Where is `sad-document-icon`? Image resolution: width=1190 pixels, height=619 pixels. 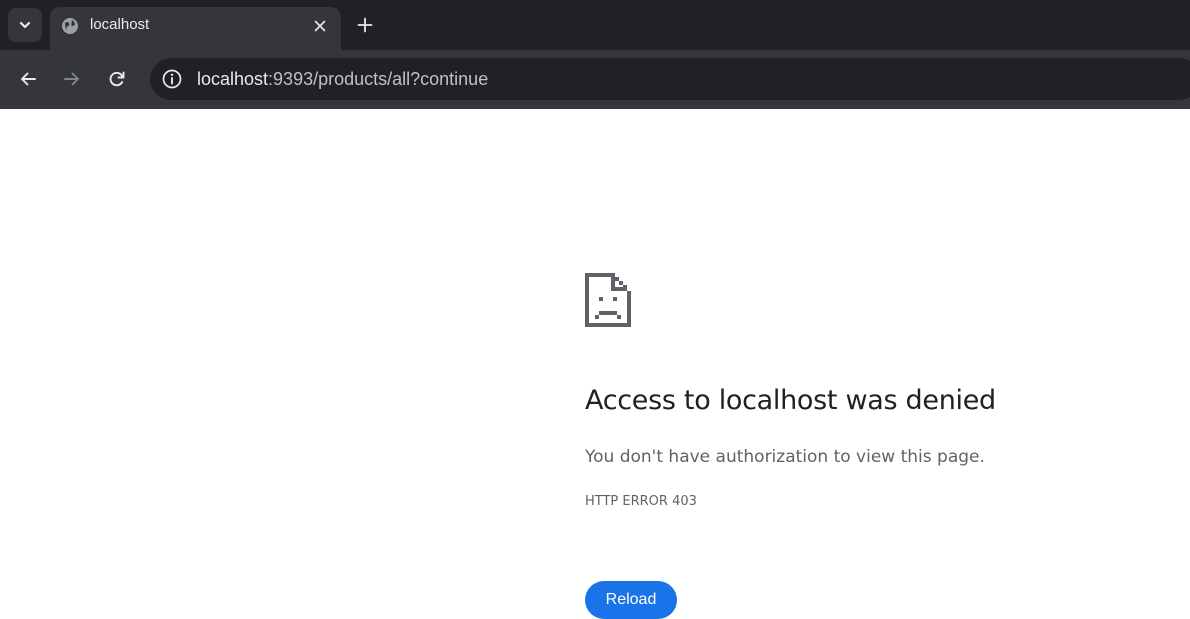
sad-document-icon is located at coordinates (608, 300).